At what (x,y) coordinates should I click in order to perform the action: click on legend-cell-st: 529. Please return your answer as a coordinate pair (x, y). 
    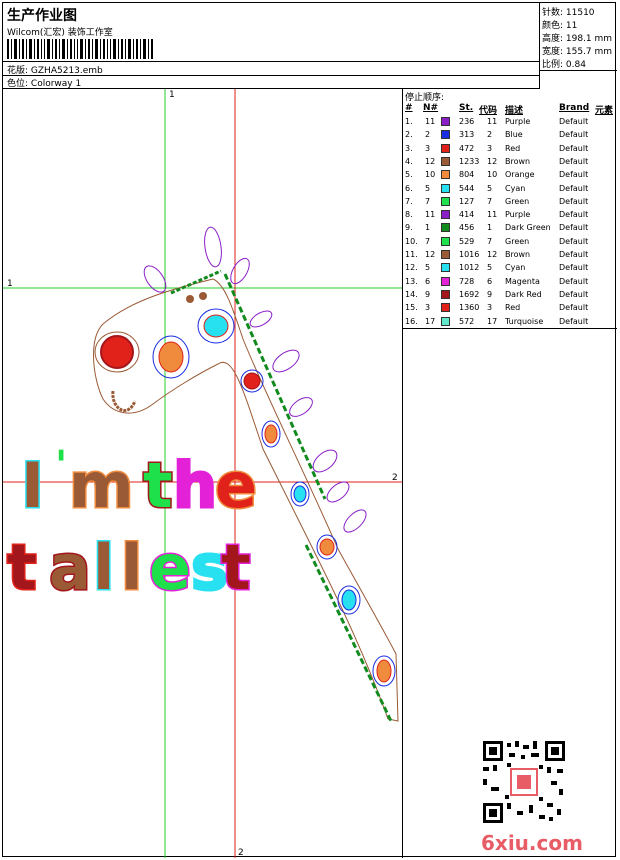
    Looking at the image, I should click on (467, 241).